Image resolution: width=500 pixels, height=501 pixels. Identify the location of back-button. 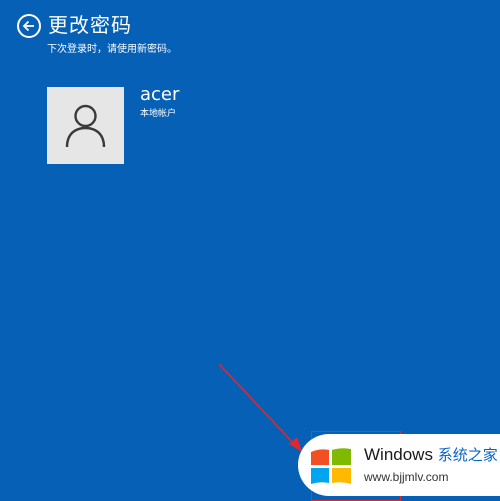
(29, 26).